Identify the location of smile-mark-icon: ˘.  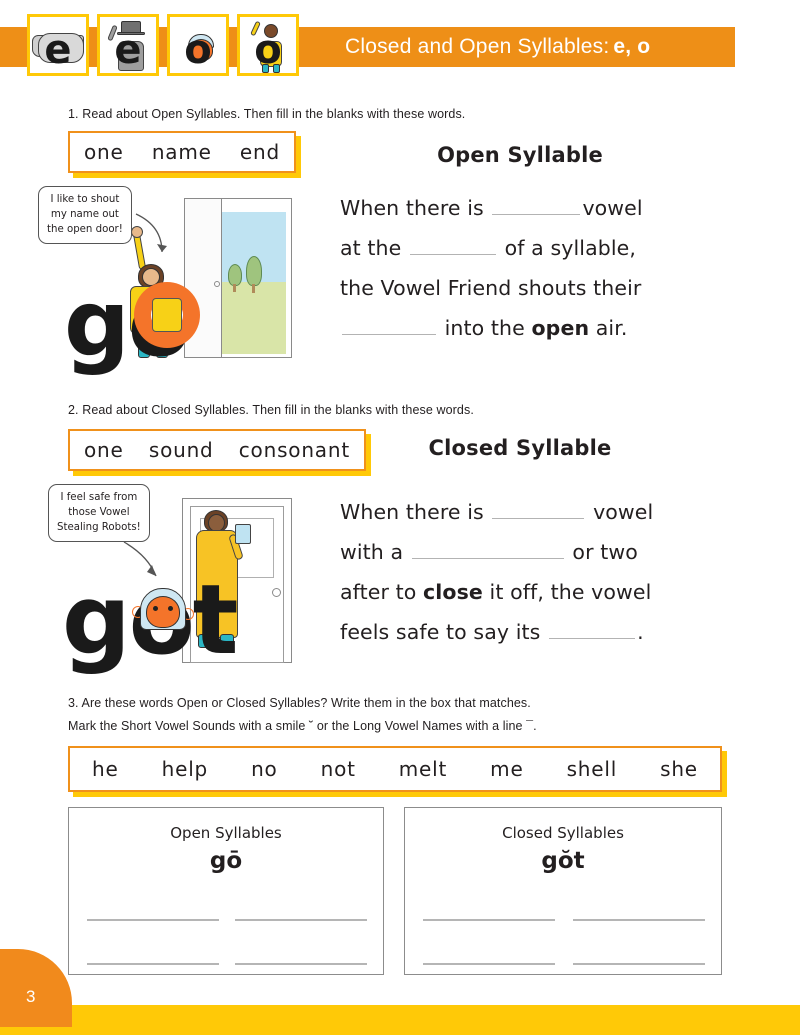
(311, 726).